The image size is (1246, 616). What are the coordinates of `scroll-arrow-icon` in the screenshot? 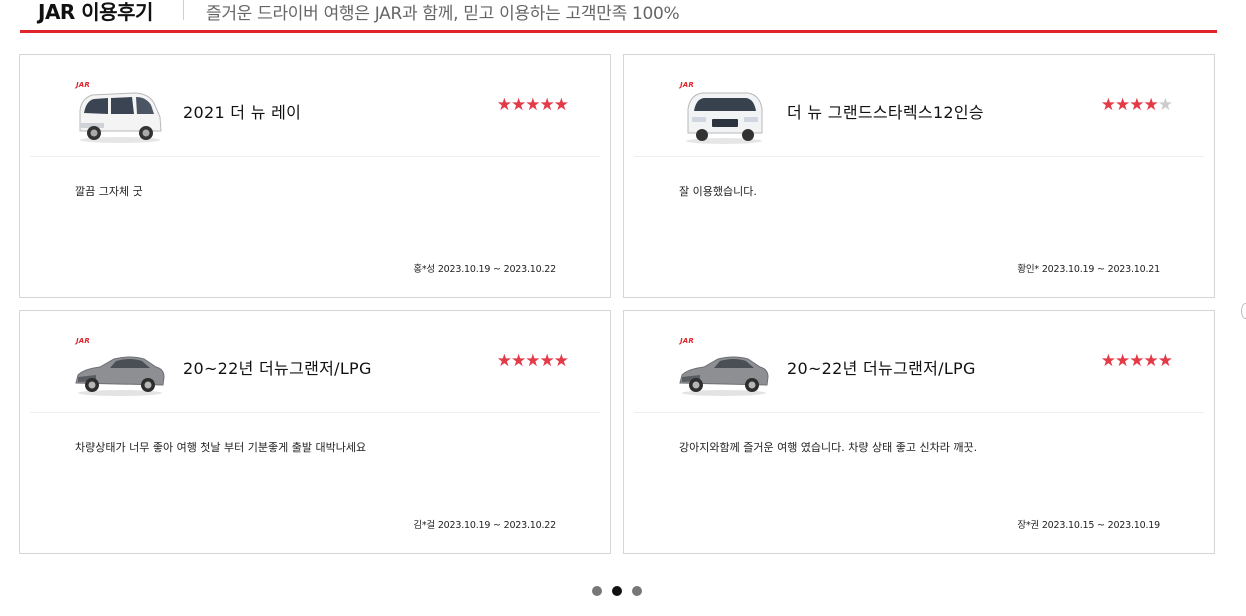 It's located at (1243, 311).